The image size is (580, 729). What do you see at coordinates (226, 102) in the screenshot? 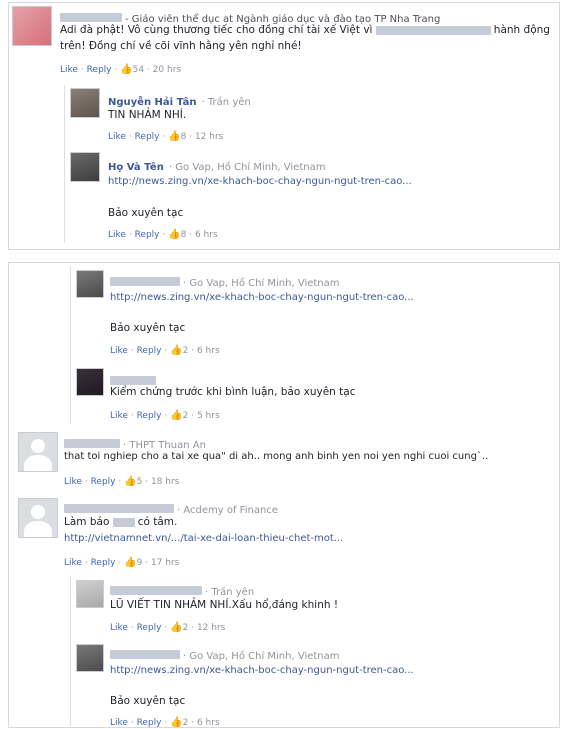
I see `commenter-meta: · Trần yên` at bounding box center [226, 102].